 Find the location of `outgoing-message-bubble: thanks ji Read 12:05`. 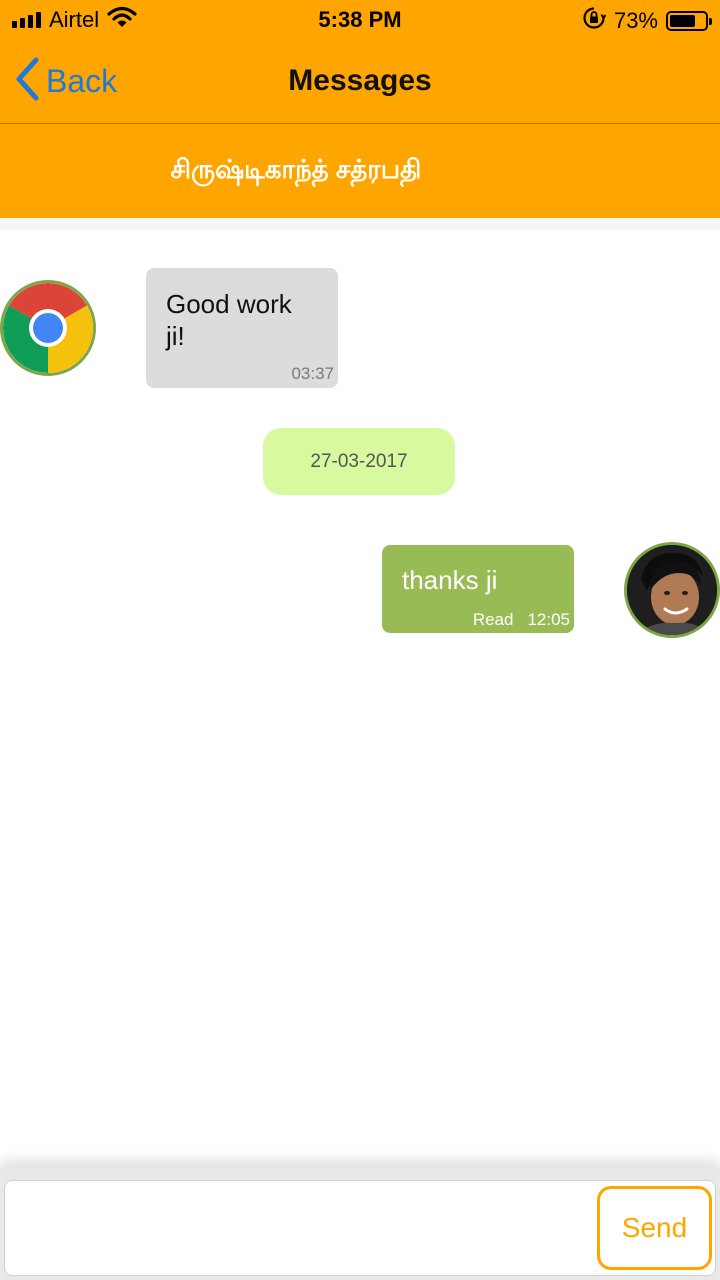

outgoing-message-bubble: thanks ji Read 12:05 is located at coordinates (478, 589).